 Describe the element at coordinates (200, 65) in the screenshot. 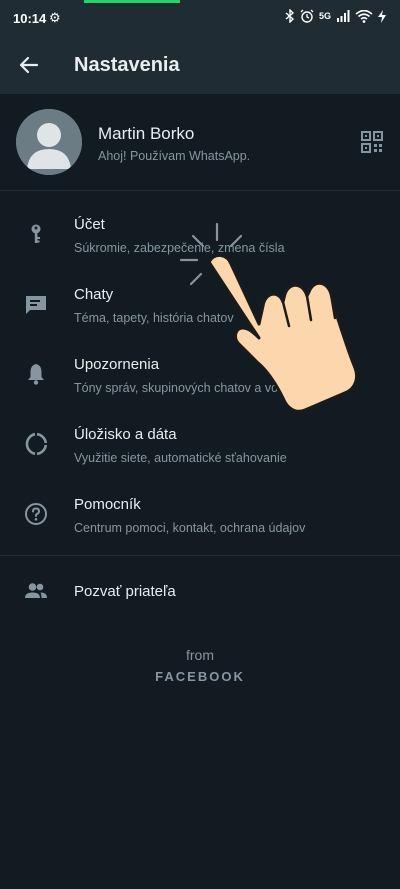

I see `app-bar: Nastavenia` at that location.